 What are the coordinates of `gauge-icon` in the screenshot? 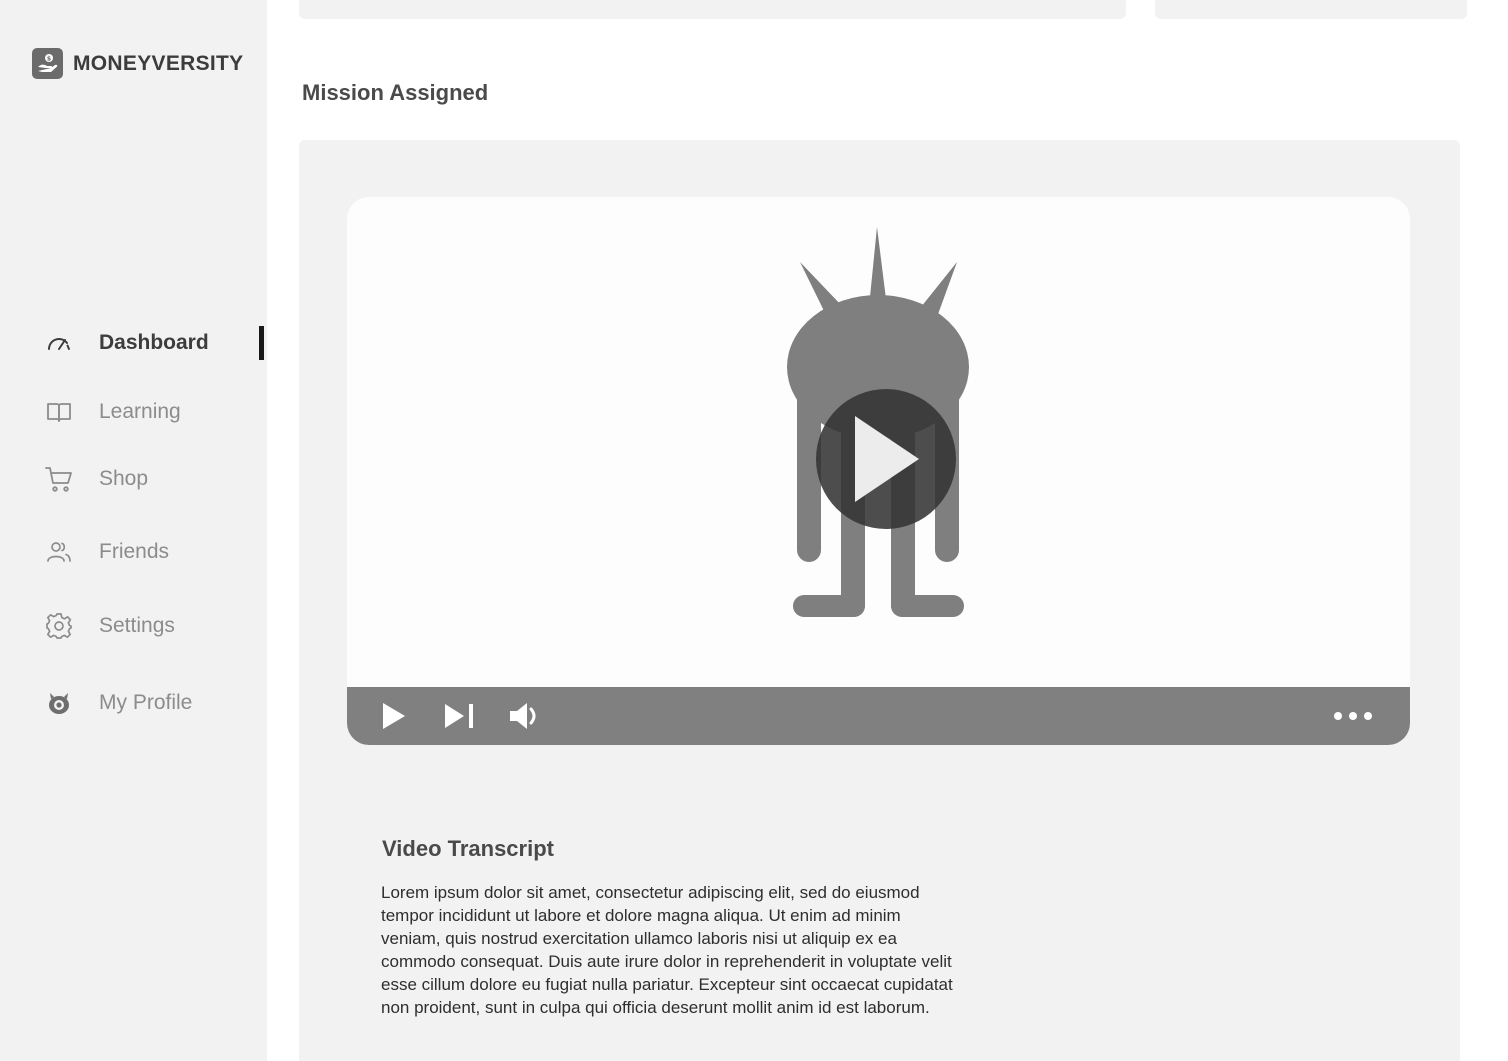 It's located at (59, 343).